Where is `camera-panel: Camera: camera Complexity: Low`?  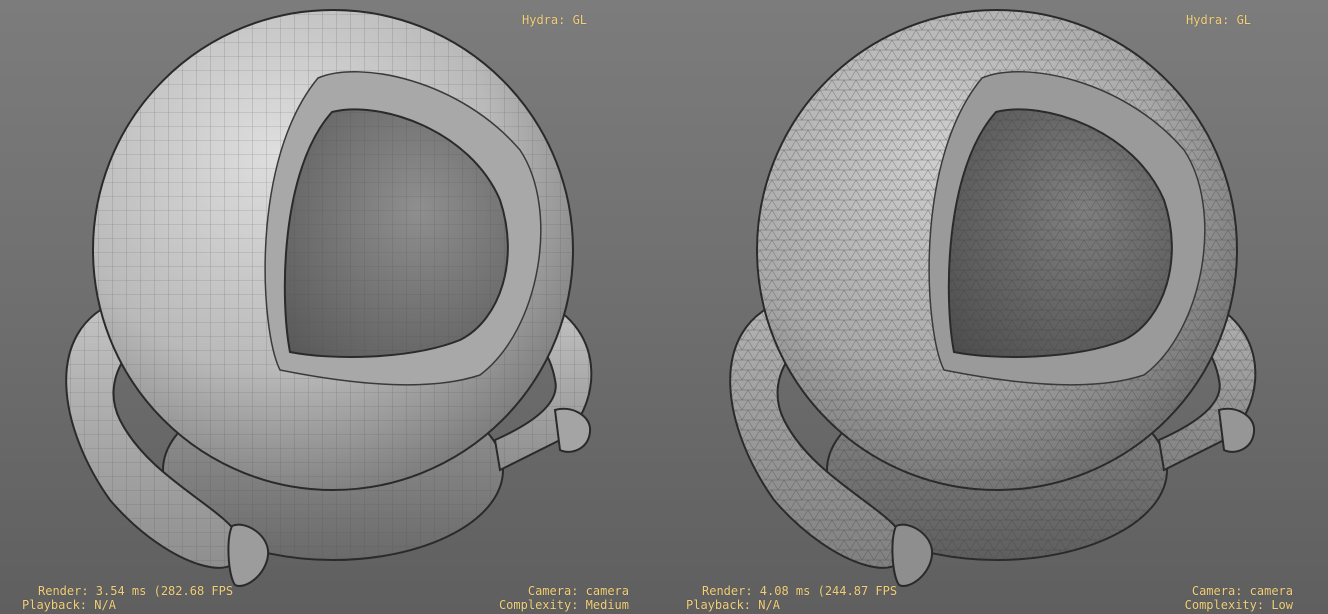 camera-panel: Camera: camera Complexity: Low is located at coordinates (1239, 598).